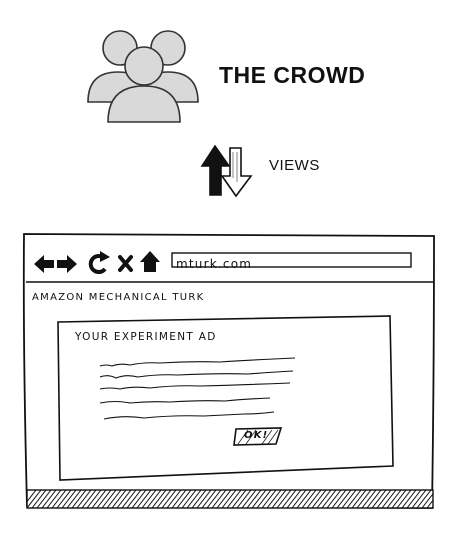 The image size is (450, 550). Describe the element at coordinates (146, 337) in the screenshot. I see `ad-title: YOUR EXPERIMENT AD` at that location.